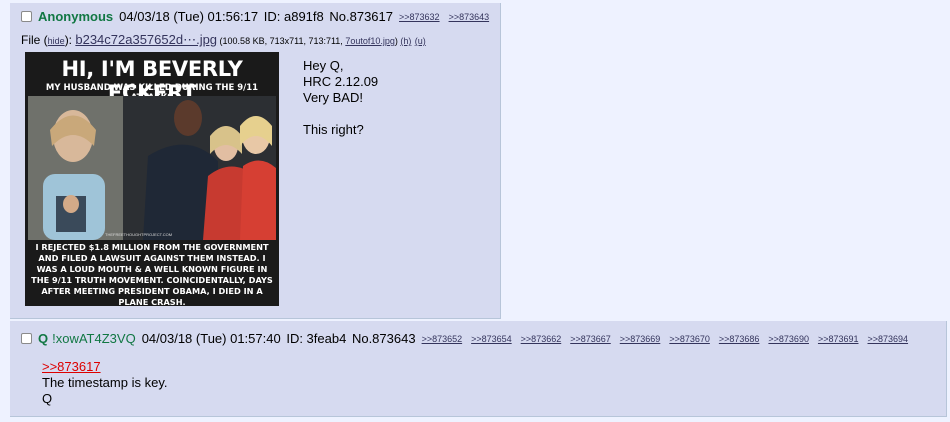  What do you see at coordinates (370, 41) in the screenshot?
I see `original-filename-link: 7outof10.jpg` at bounding box center [370, 41].